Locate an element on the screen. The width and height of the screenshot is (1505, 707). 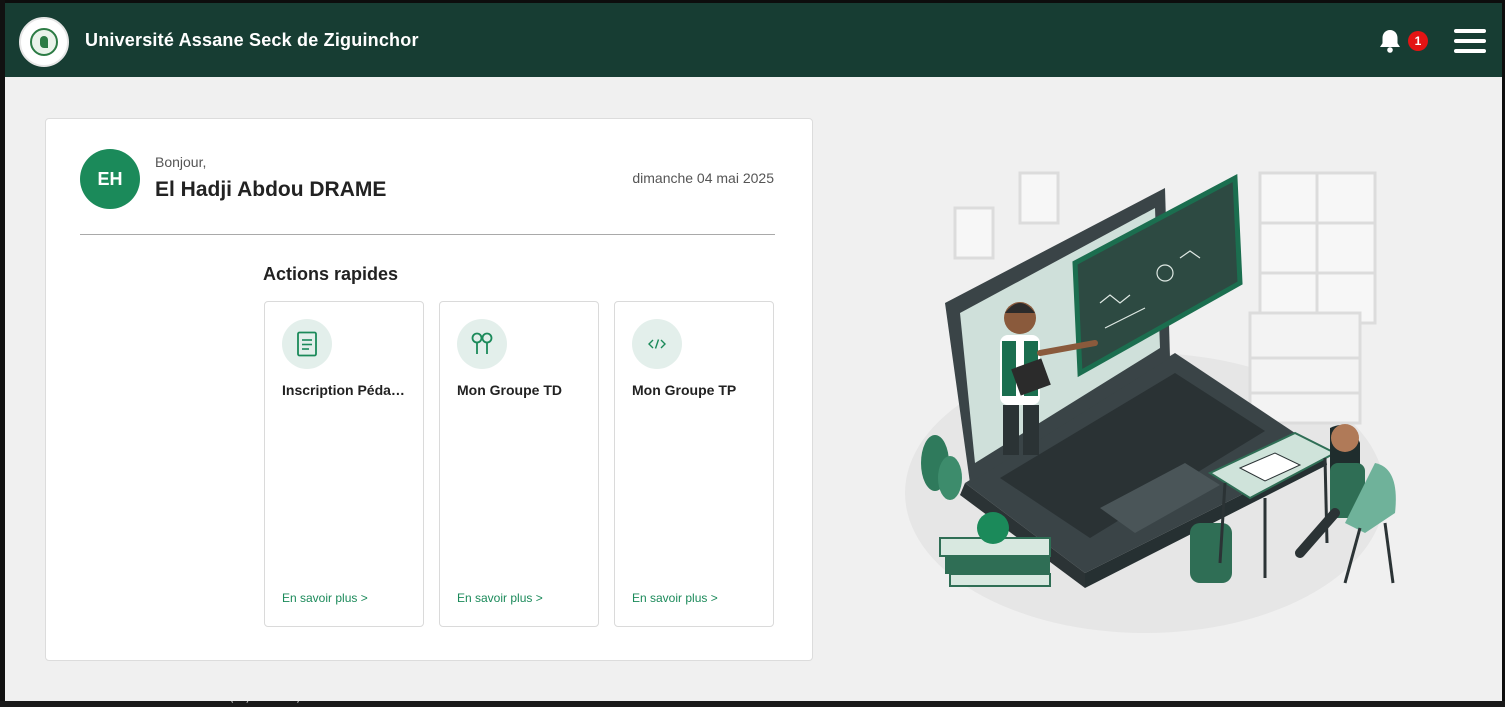
user-name: El Hadji Abdou DRAME is located at coordinates (271, 189).